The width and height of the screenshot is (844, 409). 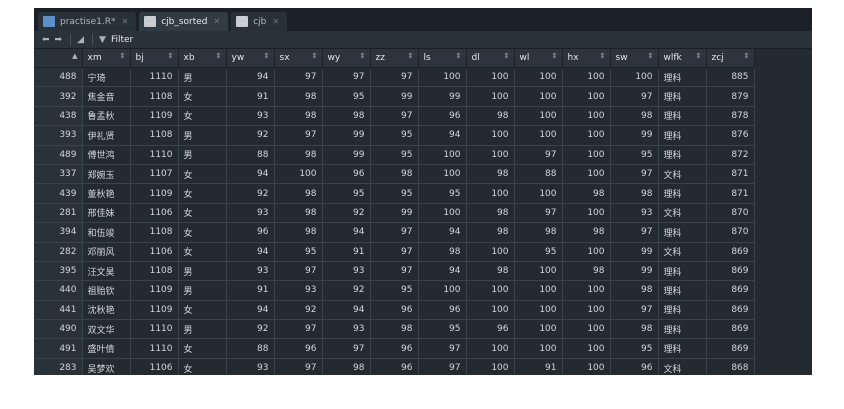 What do you see at coordinates (58, 329) in the screenshot?
I see `row-index-cell: 490` at bounding box center [58, 329].